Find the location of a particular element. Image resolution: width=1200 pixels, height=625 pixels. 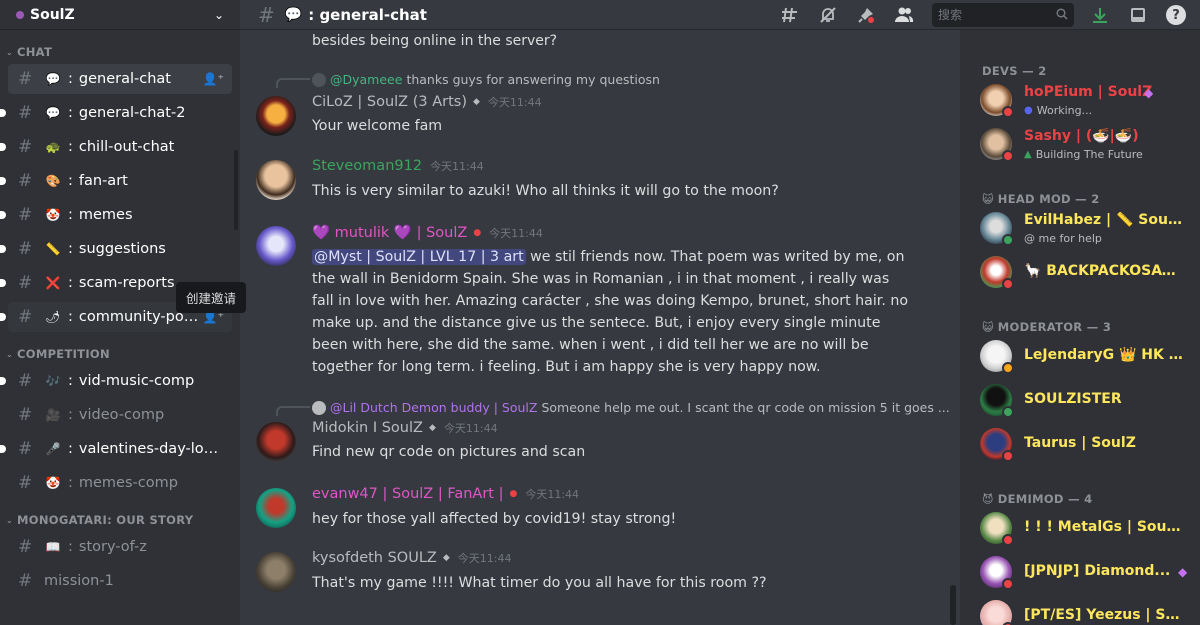

reply-text: thanks guys for answering my questiosn is located at coordinates (533, 79).